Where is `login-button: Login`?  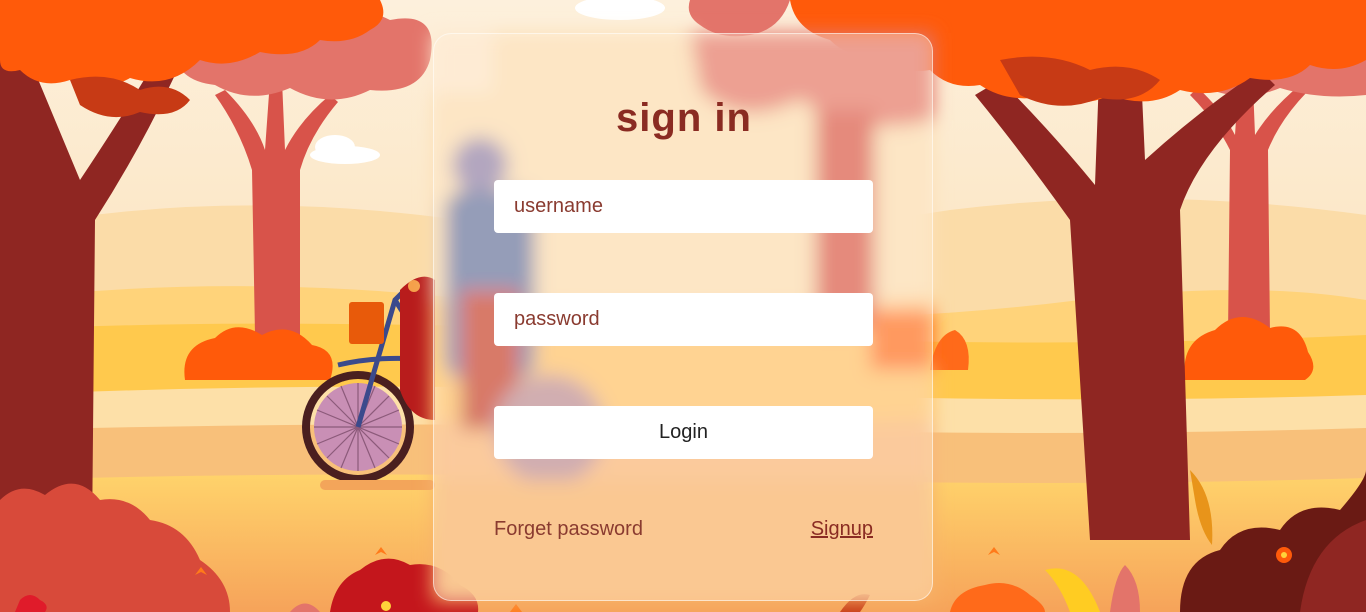 login-button: Login is located at coordinates (683, 432).